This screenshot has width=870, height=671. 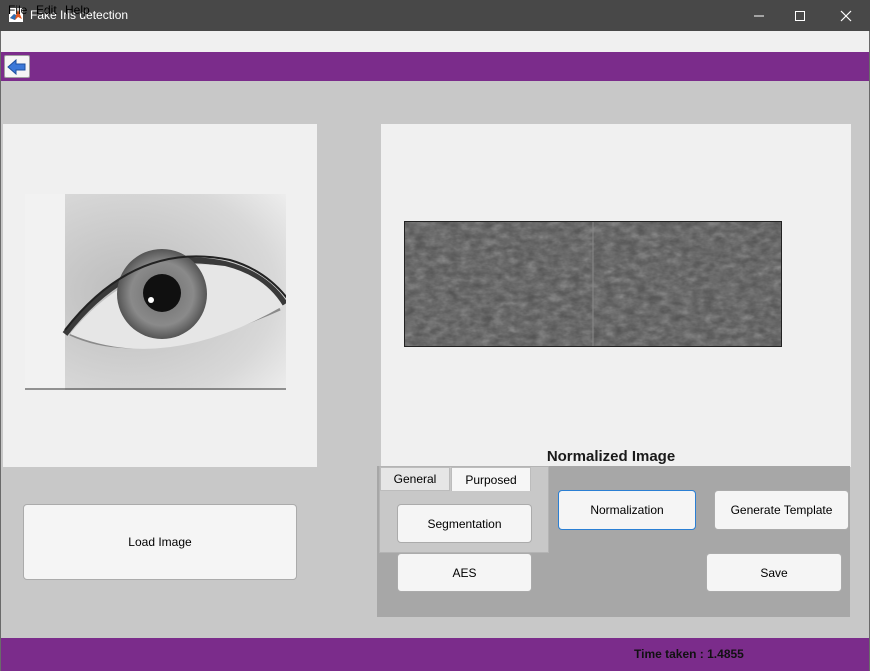 What do you see at coordinates (464, 572) in the screenshot?
I see `aes-button: AES` at bounding box center [464, 572].